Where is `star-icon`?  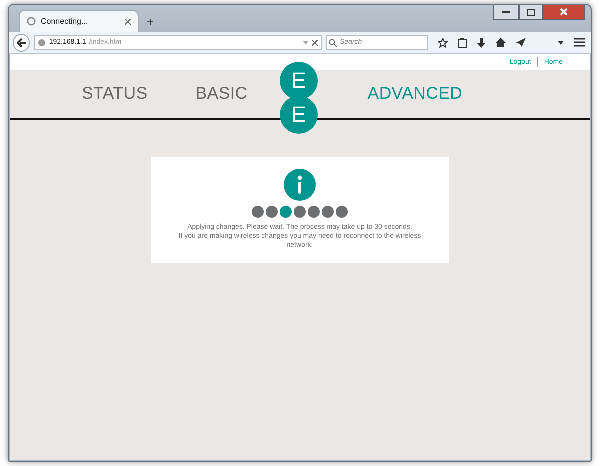
star-icon is located at coordinates (443, 43).